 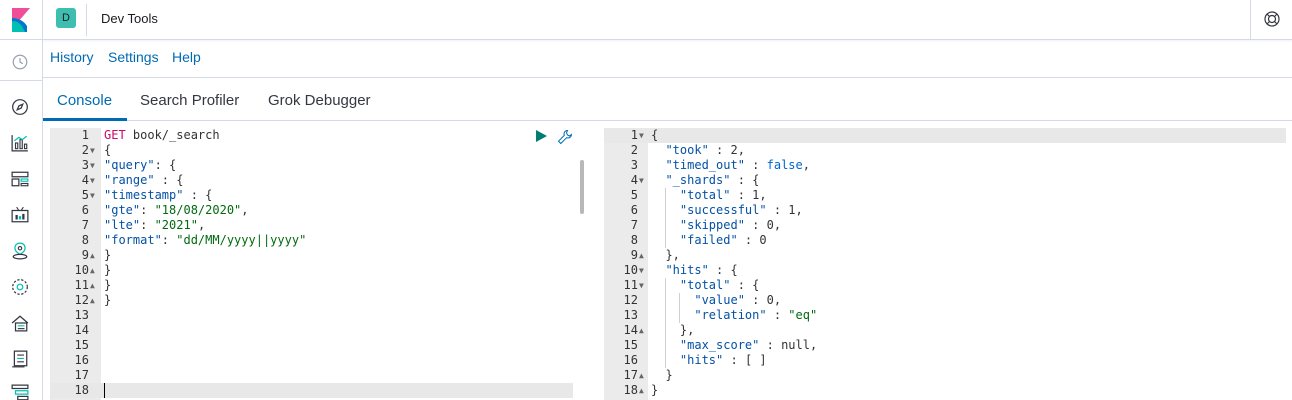 What do you see at coordinates (176, 210) in the screenshot?
I see `code-text: "gte": "18/08/2020",` at bounding box center [176, 210].